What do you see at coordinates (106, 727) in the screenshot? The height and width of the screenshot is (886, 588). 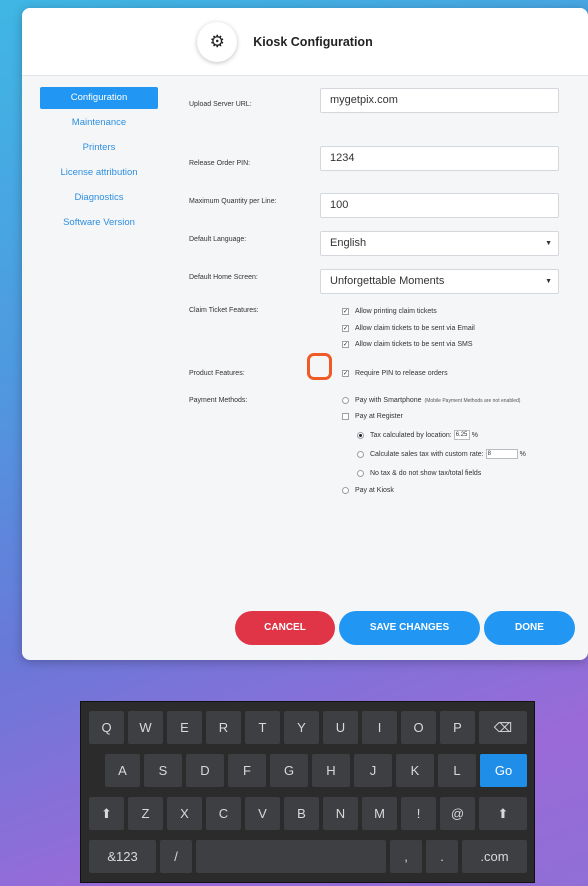 I see `key-q: Q` at bounding box center [106, 727].